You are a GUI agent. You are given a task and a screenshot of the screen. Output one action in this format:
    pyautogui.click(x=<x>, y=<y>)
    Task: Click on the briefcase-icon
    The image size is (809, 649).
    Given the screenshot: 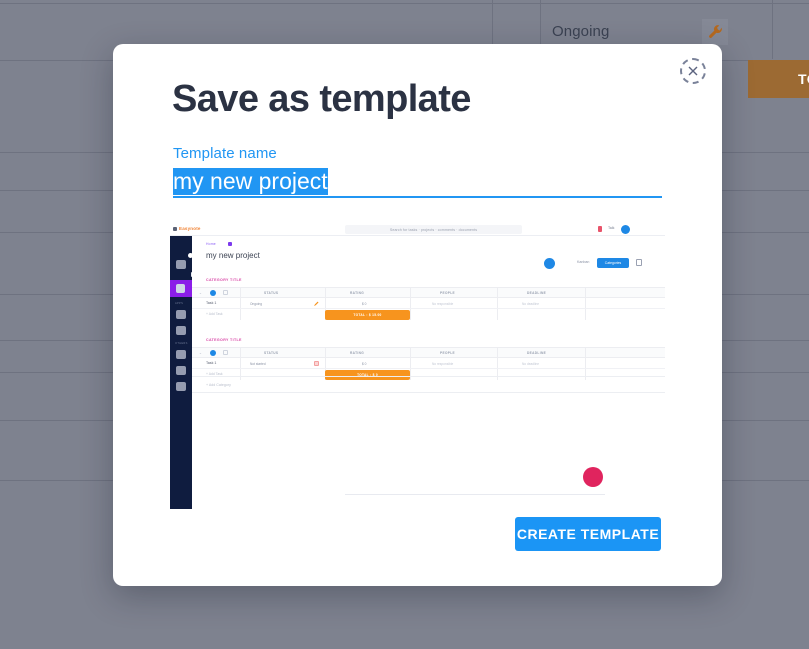 What is the action you would take?
    pyautogui.click(x=181, y=264)
    